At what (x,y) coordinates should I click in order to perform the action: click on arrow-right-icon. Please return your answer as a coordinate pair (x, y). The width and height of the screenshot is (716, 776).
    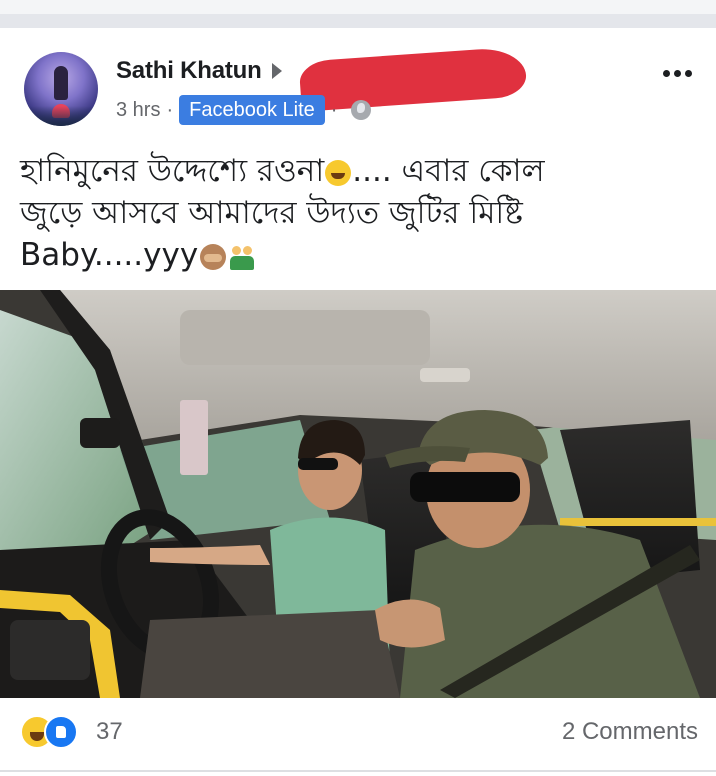
    Looking at the image, I should click on (276, 71).